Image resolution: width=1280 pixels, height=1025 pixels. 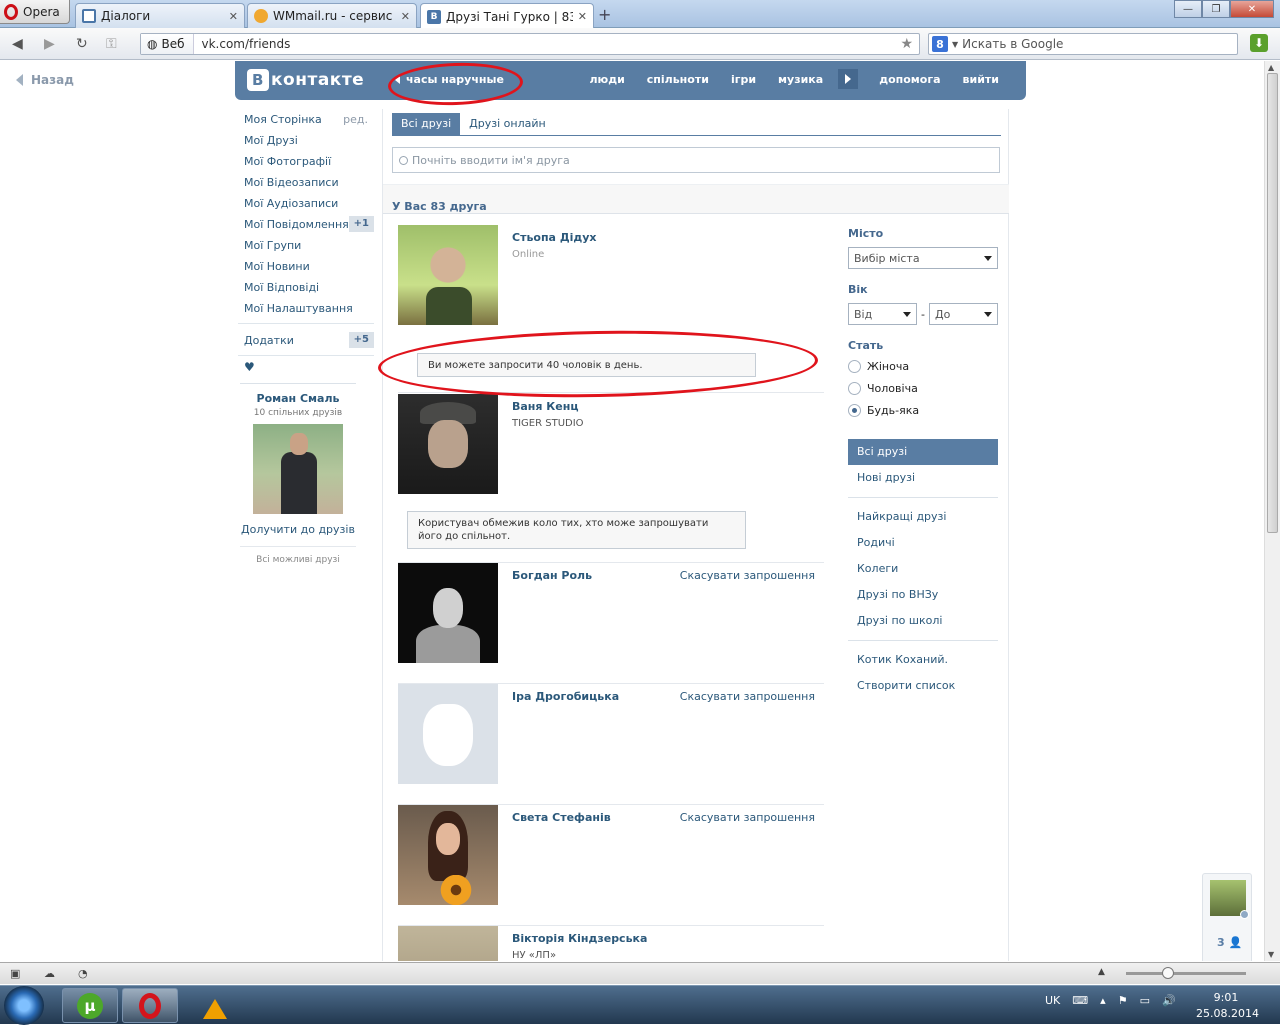 I want to click on age-from-select: Від, so click(x=882, y=314).